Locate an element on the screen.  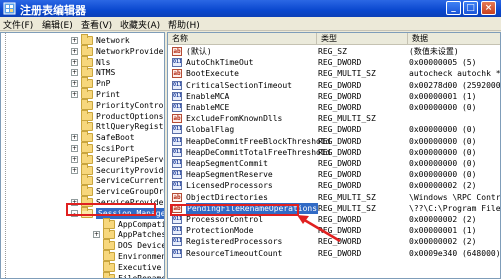
column-header-name: 名称 is located at coordinates (242, 39).